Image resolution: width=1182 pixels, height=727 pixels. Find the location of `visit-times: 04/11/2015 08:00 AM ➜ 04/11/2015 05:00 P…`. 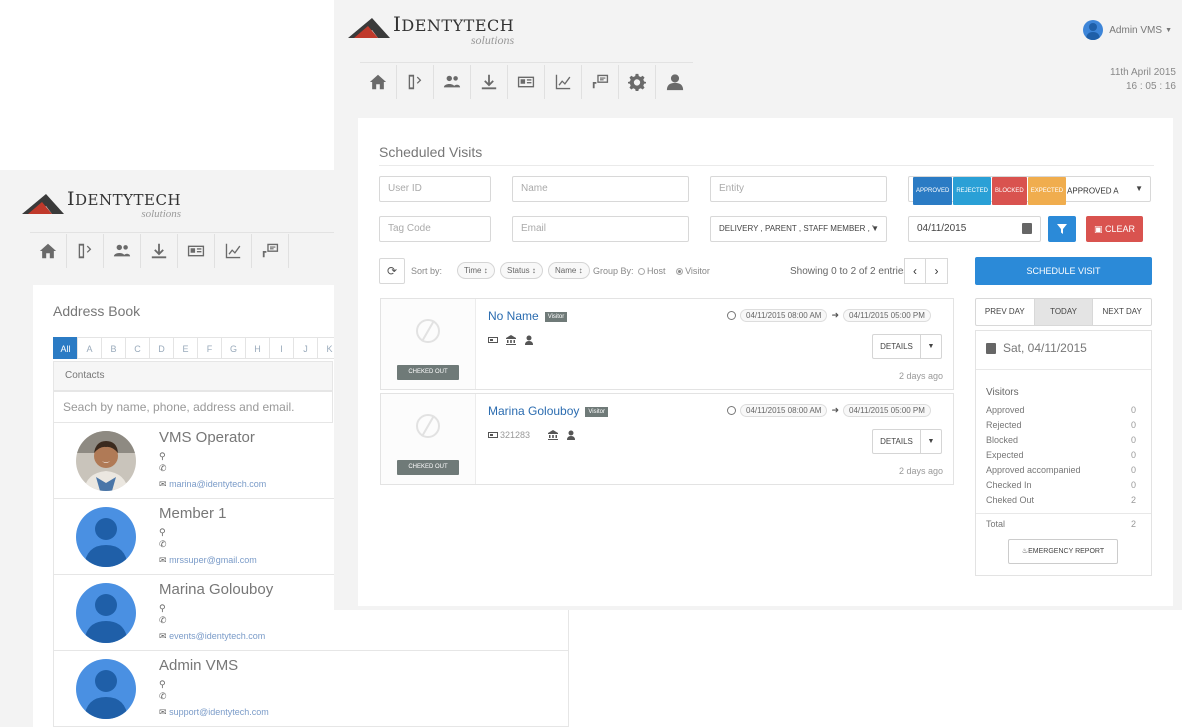

visit-times: 04/11/2015 08:00 AM ➜ 04/11/2015 05:00 P… is located at coordinates (829, 315).